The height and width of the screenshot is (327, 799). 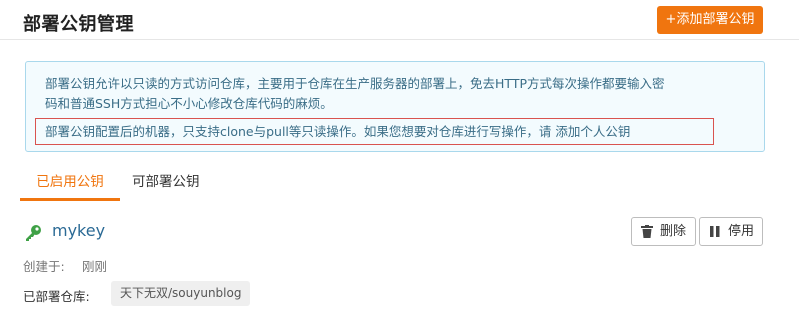 What do you see at coordinates (710, 20) in the screenshot?
I see `add-deploy-key-button: +添加部署公钥` at bounding box center [710, 20].